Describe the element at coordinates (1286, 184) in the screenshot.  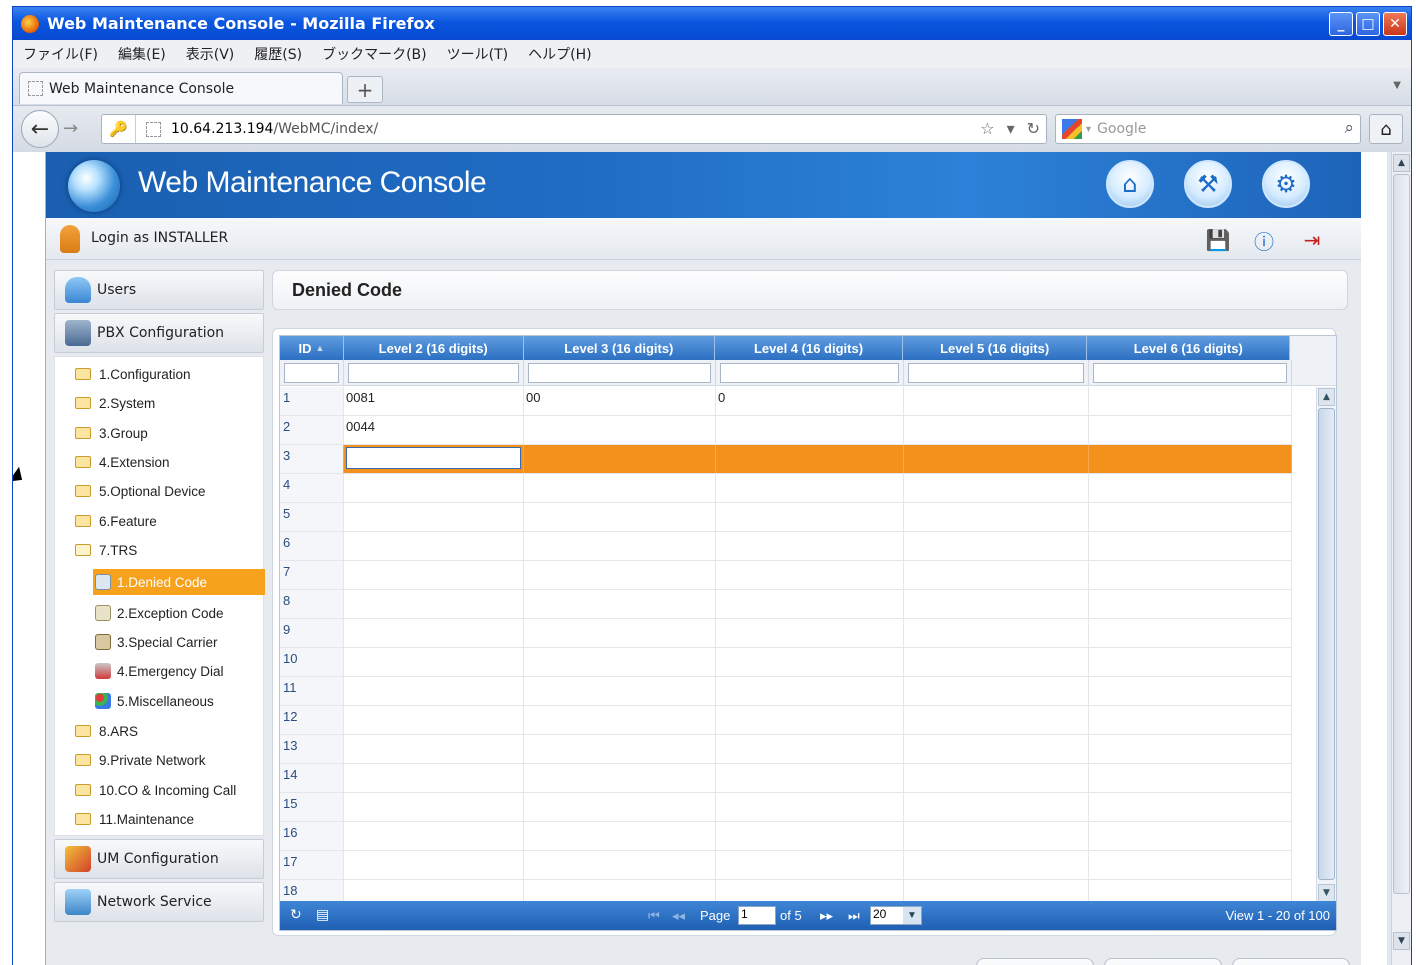
I see `settings-gear-icon: ⚙` at that location.